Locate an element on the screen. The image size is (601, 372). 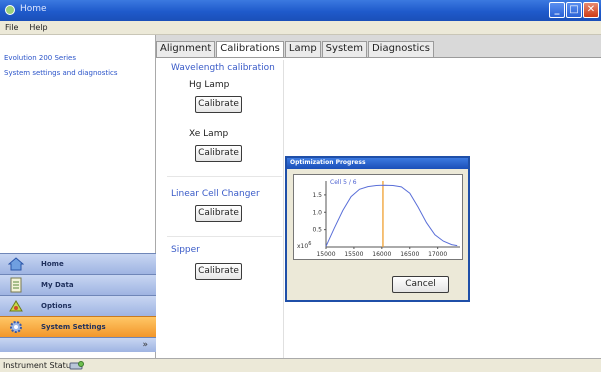
wavelength-calibration-title: Wavelength calibration is located at coordinates (223, 68).